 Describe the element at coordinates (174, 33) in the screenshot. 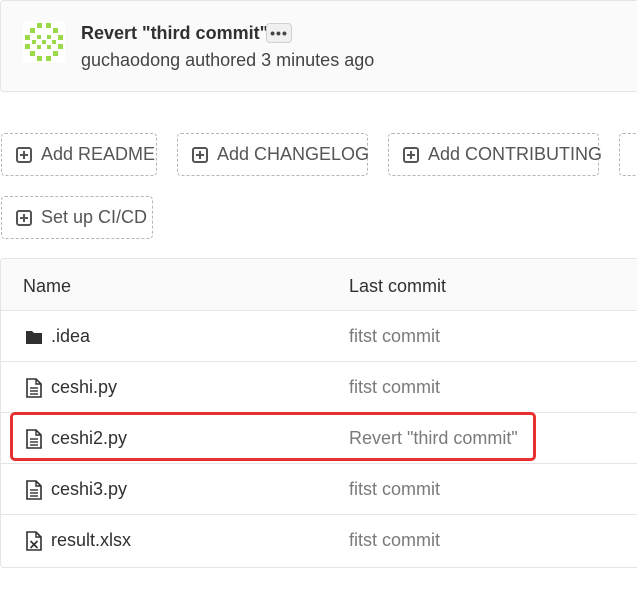

I see `commit-title: Revert "third commit"` at that location.